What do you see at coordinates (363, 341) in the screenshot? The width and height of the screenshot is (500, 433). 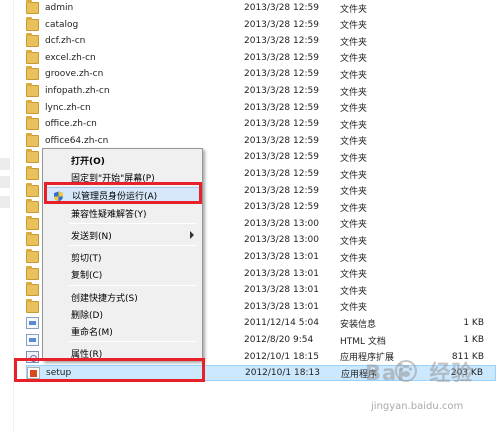 I see `file-type: HTML 文档` at bounding box center [363, 341].